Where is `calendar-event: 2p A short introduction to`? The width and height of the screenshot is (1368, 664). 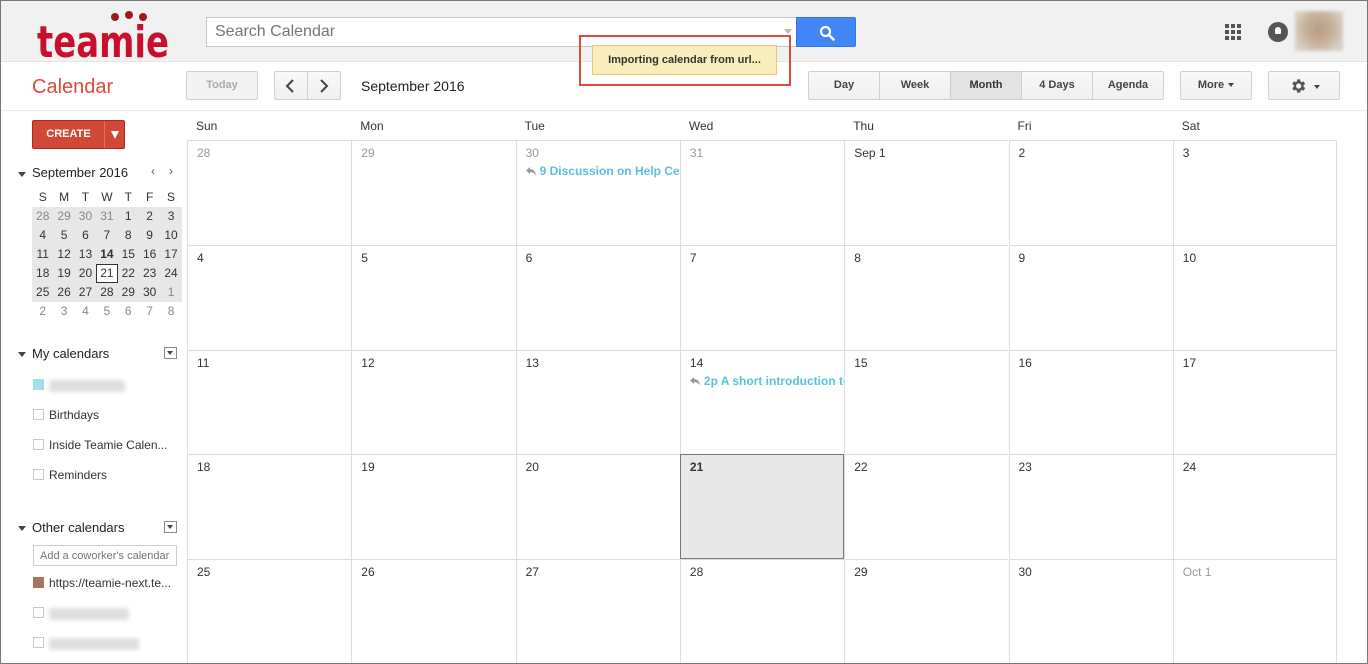
calendar-event: 2p A short introduction to is located at coordinates (767, 381).